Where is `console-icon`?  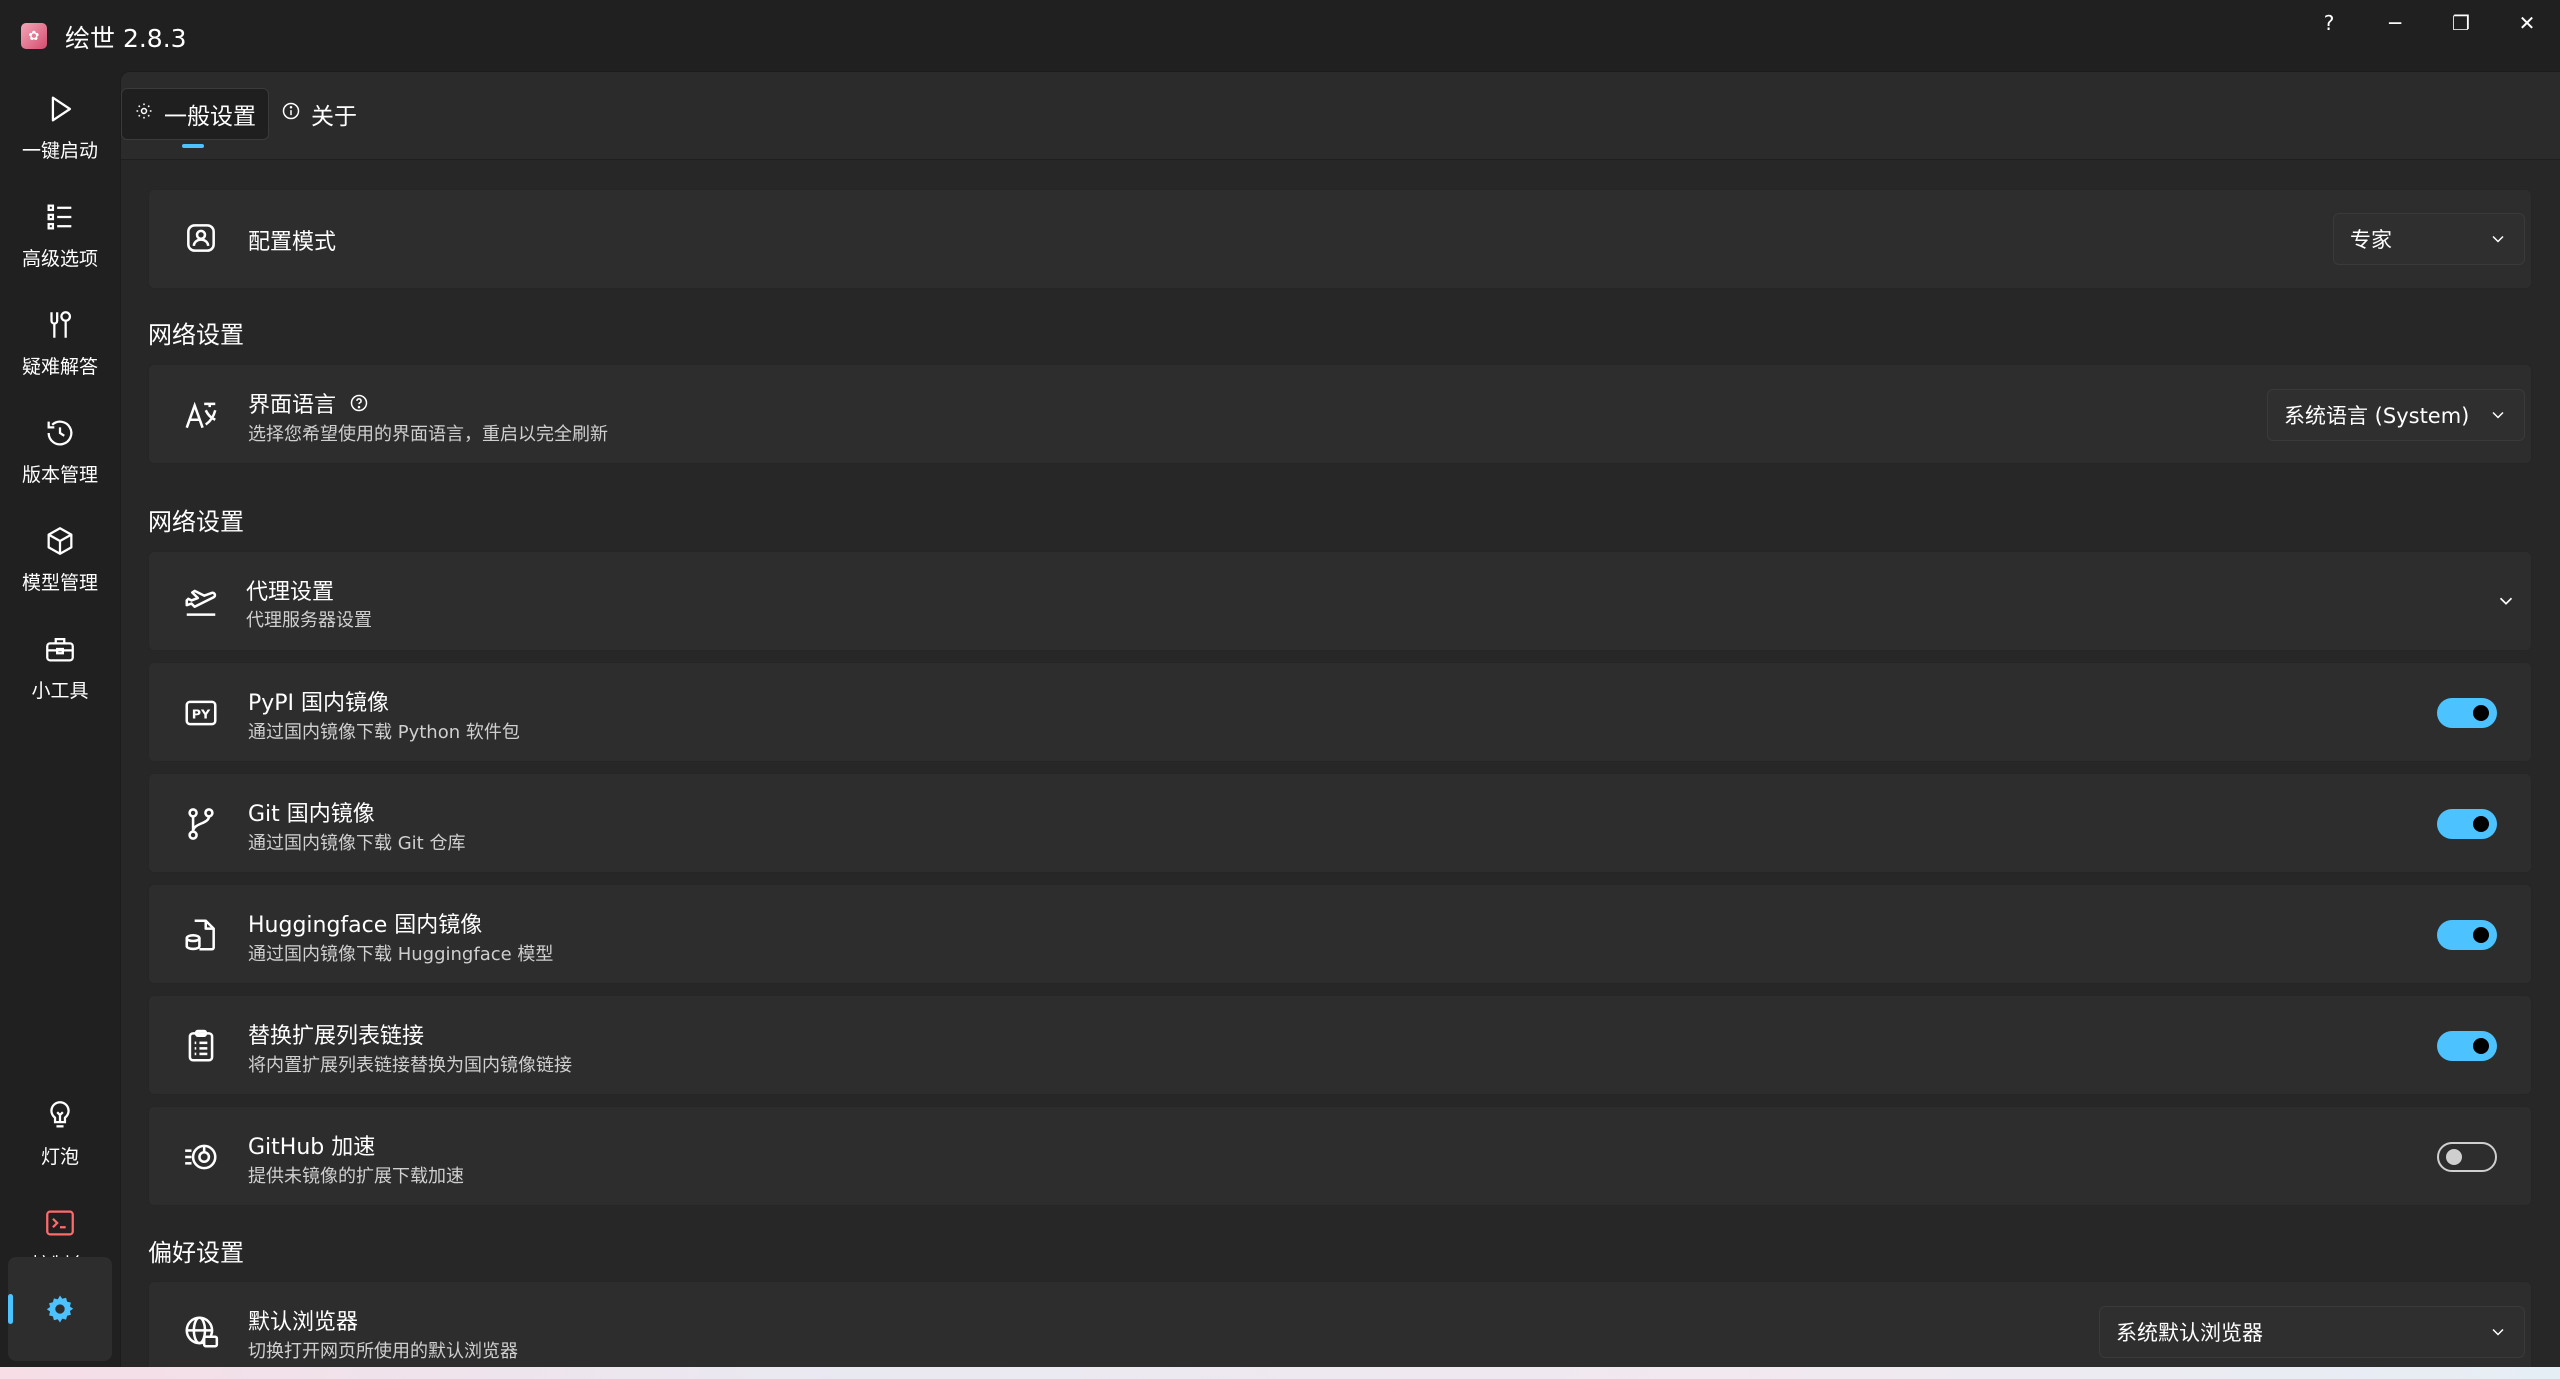 console-icon is located at coordinates (60, 1222).